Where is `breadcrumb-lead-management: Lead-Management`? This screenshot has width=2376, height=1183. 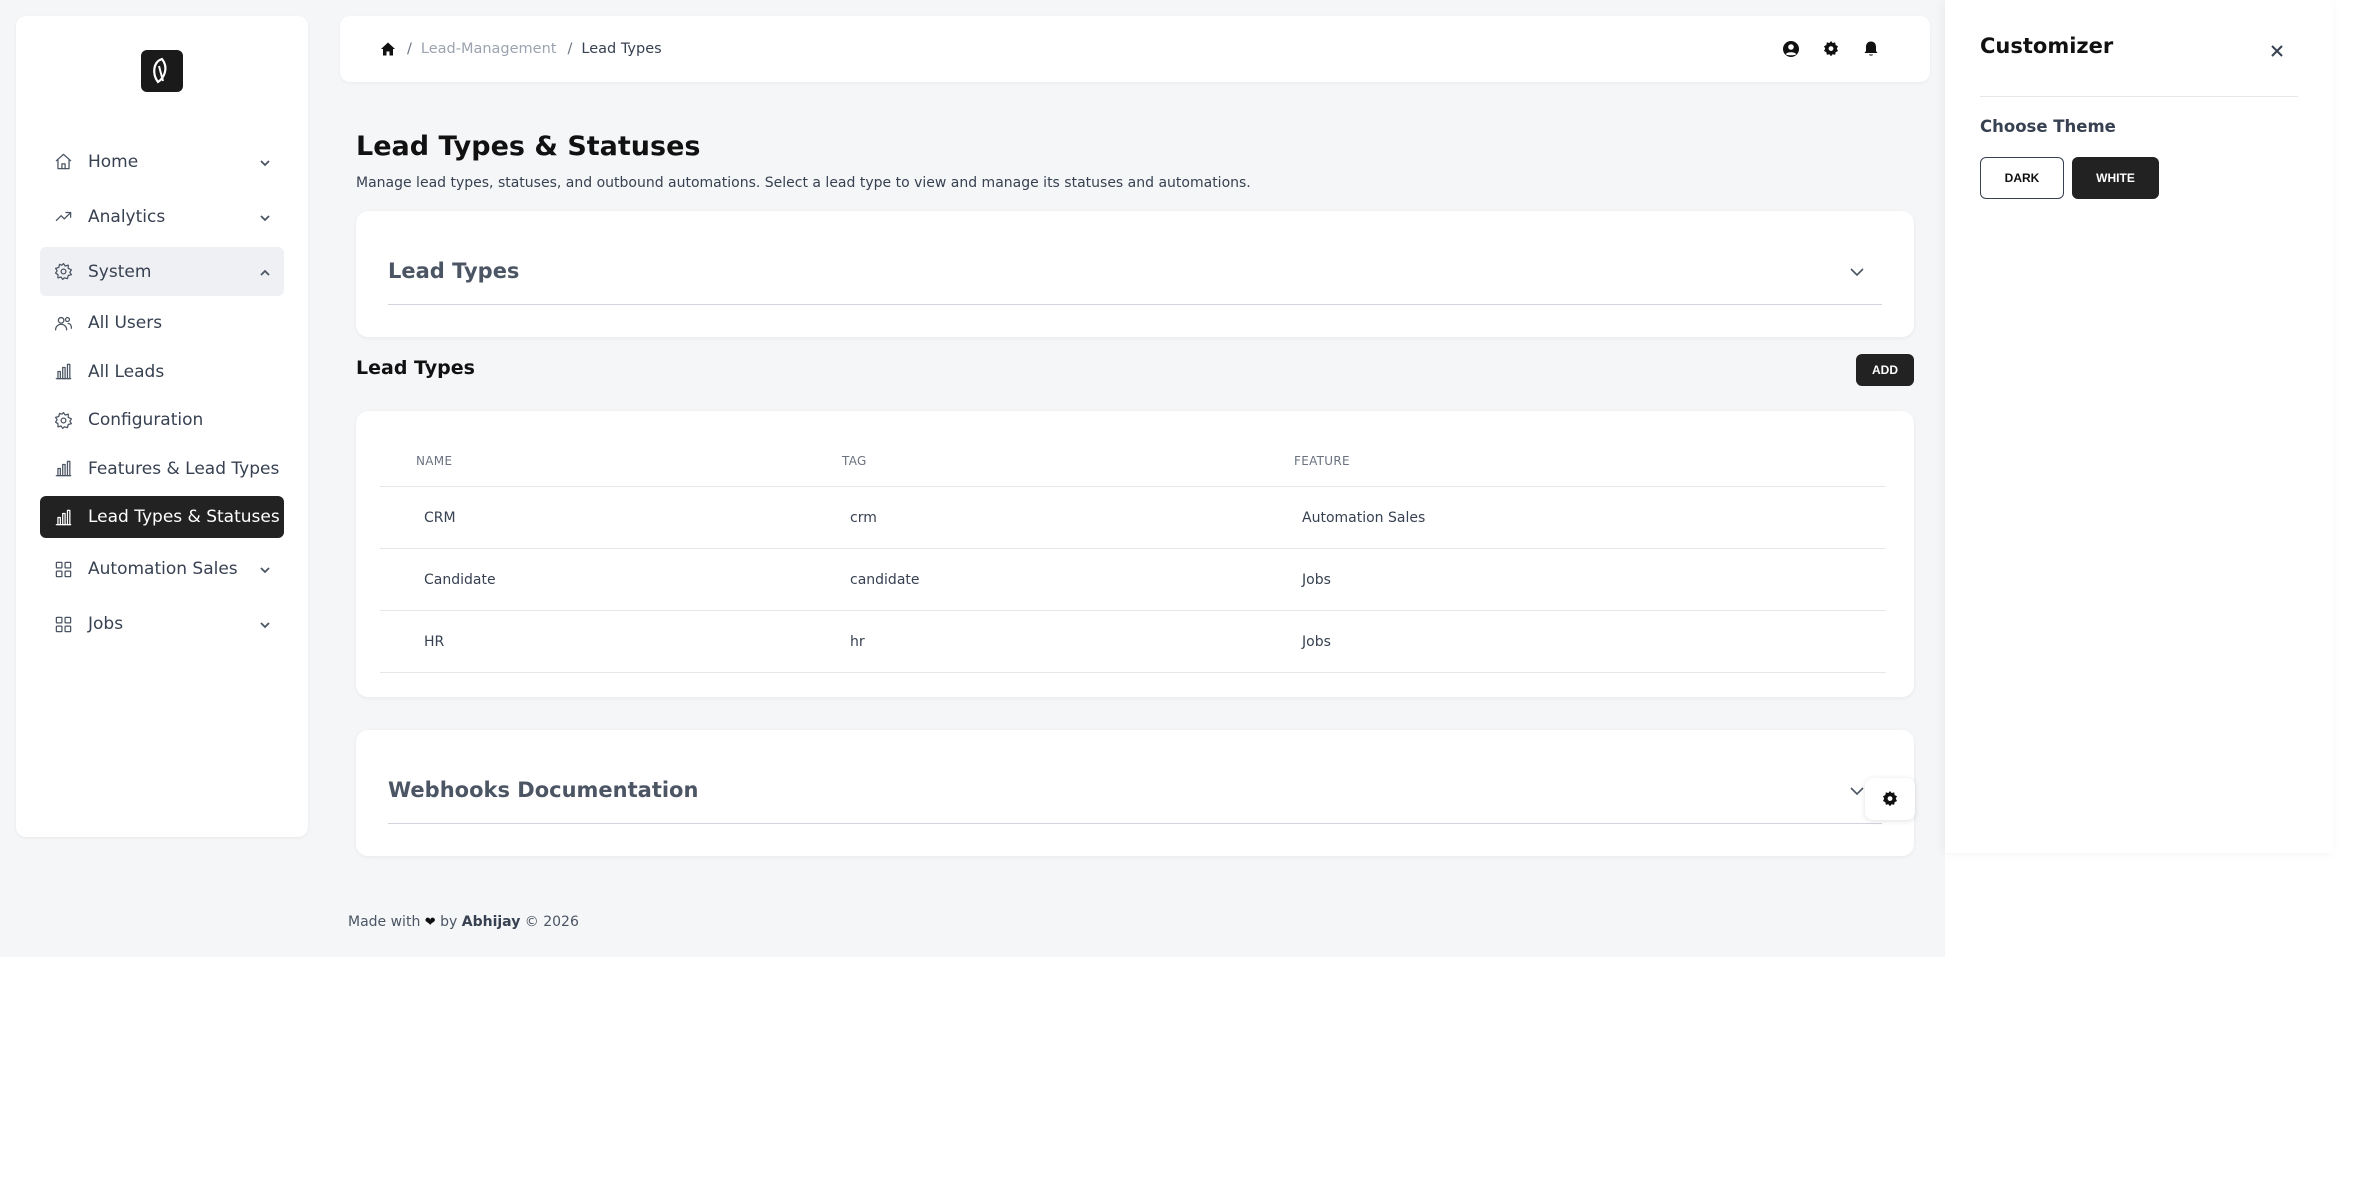 breadcrumb-lead-management: Lead-Management is located at coordinates (489, 49).